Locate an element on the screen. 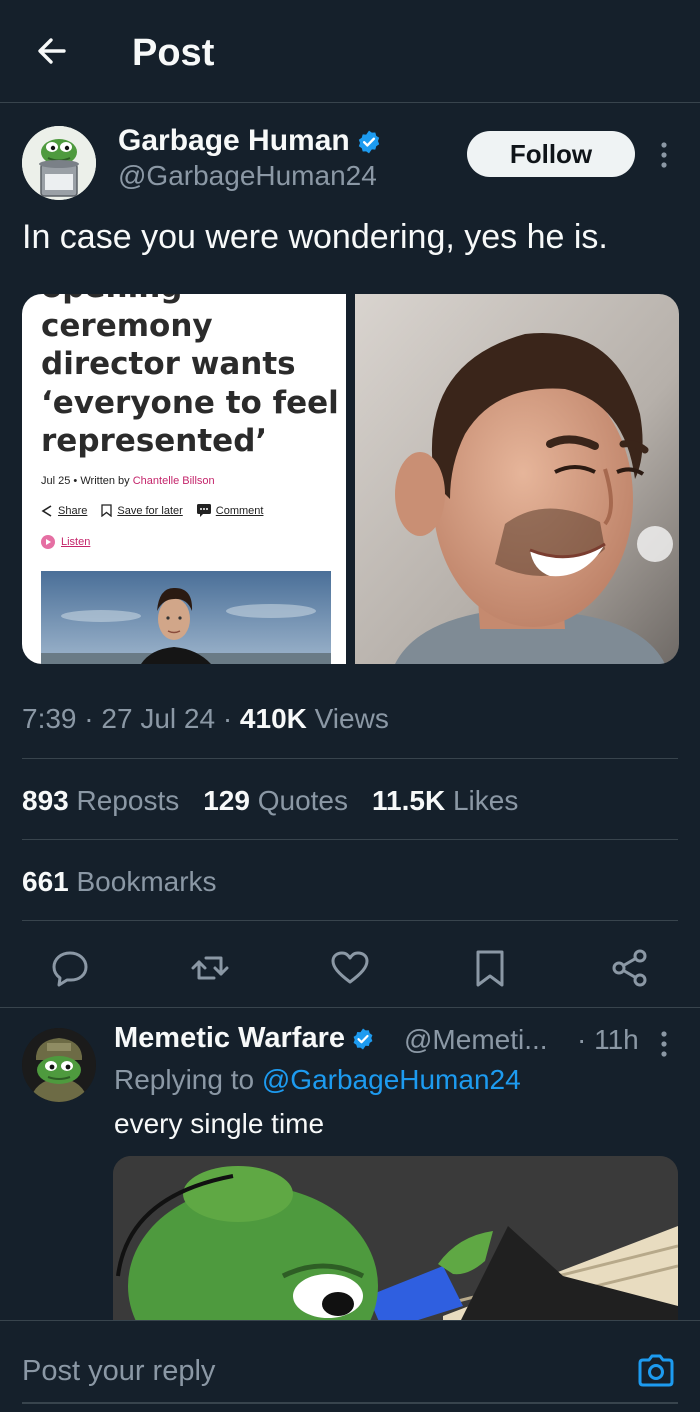 Image resolution: width=700 pixels, height=1412 pixels. play-circle-icon is located at coordinates (48, 542).